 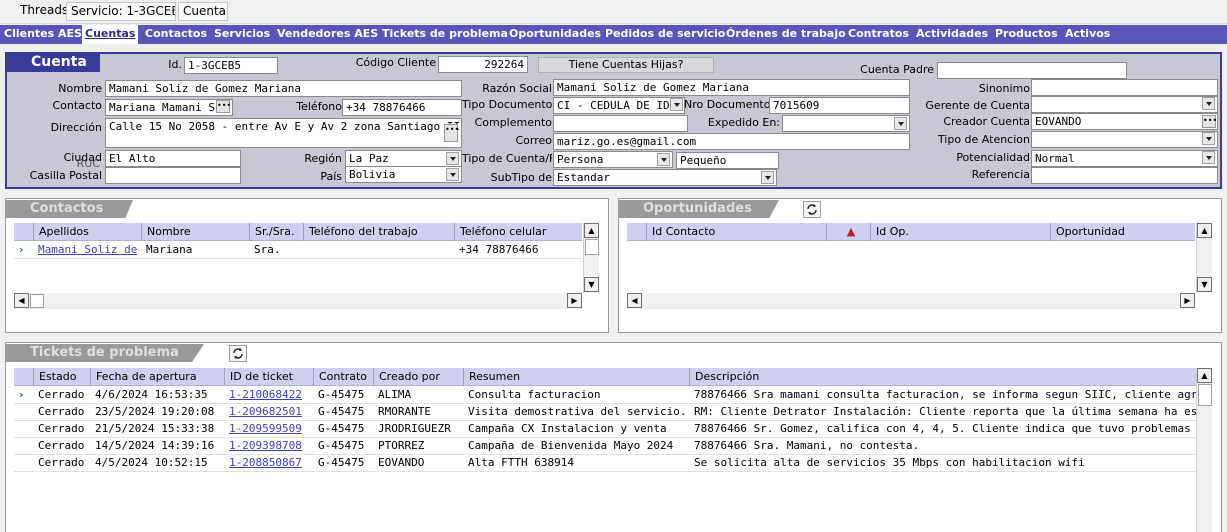 What do you see at coordinates (900, 123) in the screenshot?
I see `expedido-dropdown-icon` at bounding box center [900, 123].